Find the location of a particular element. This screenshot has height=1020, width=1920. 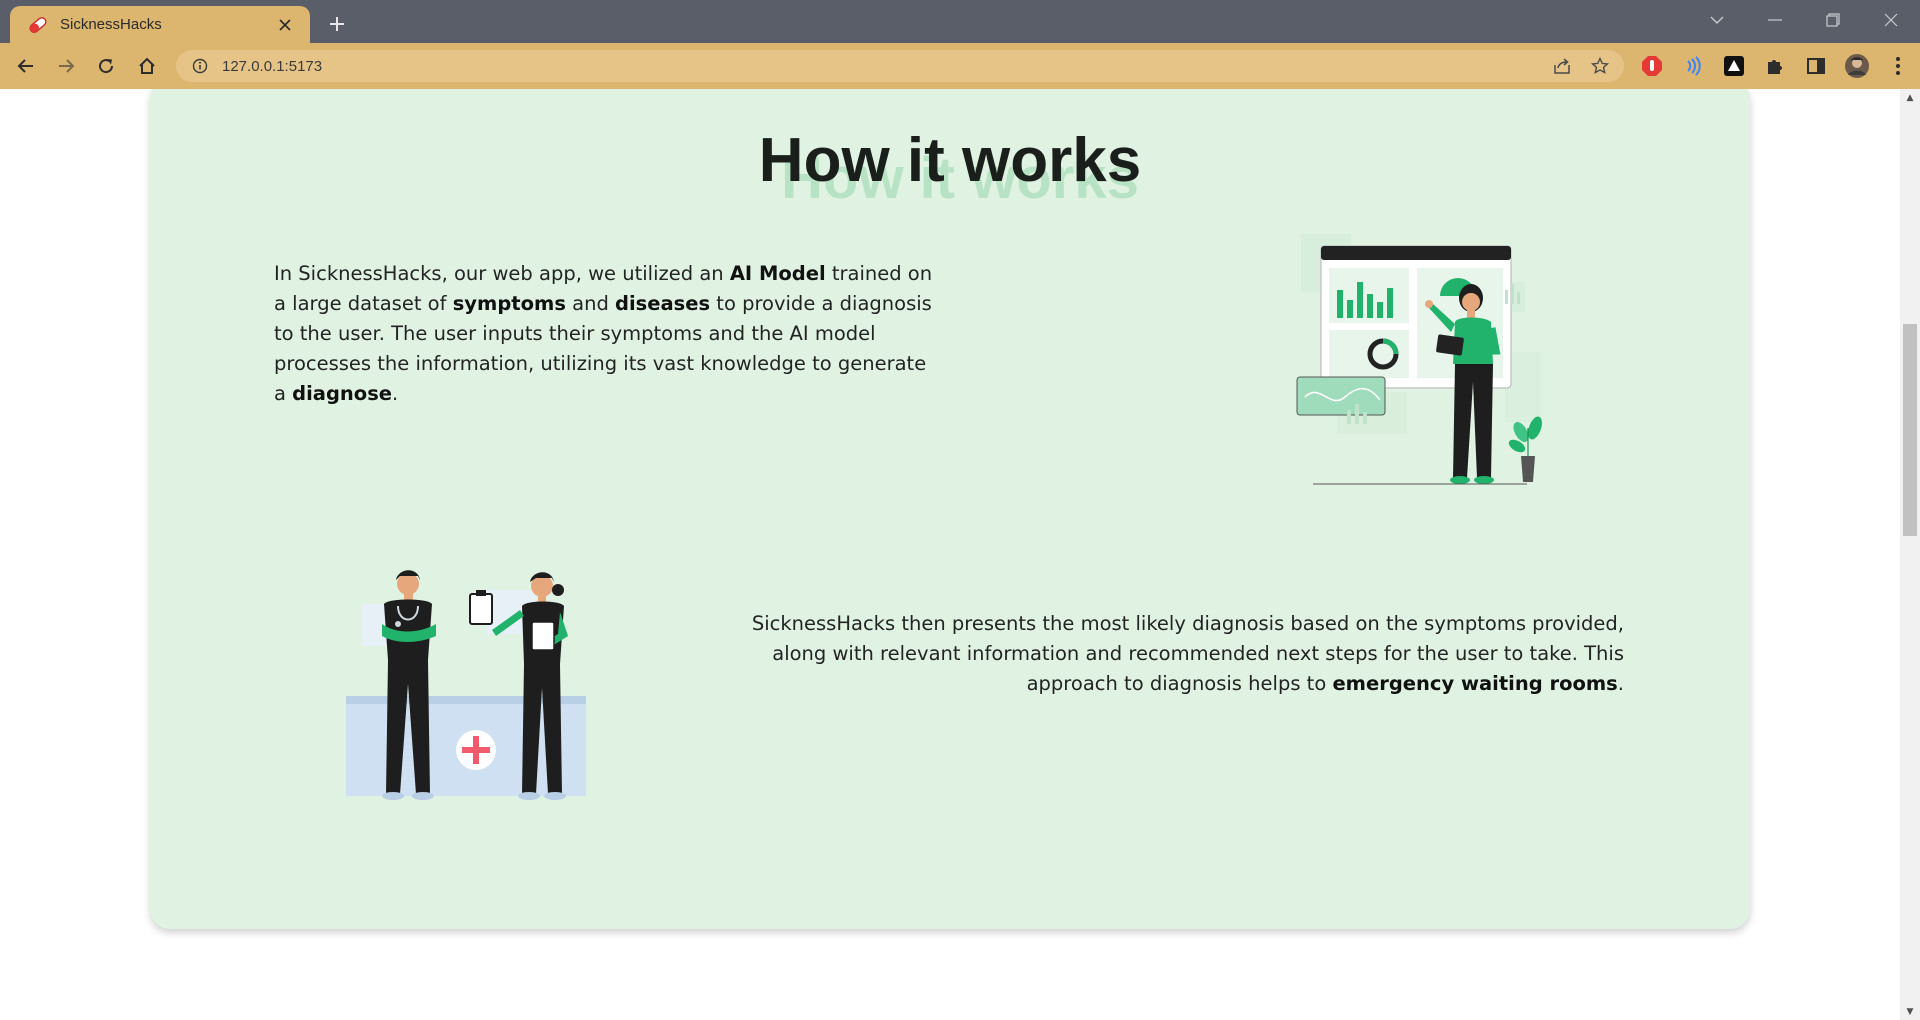

window-close-icon is located at coordinates (1891, 20).